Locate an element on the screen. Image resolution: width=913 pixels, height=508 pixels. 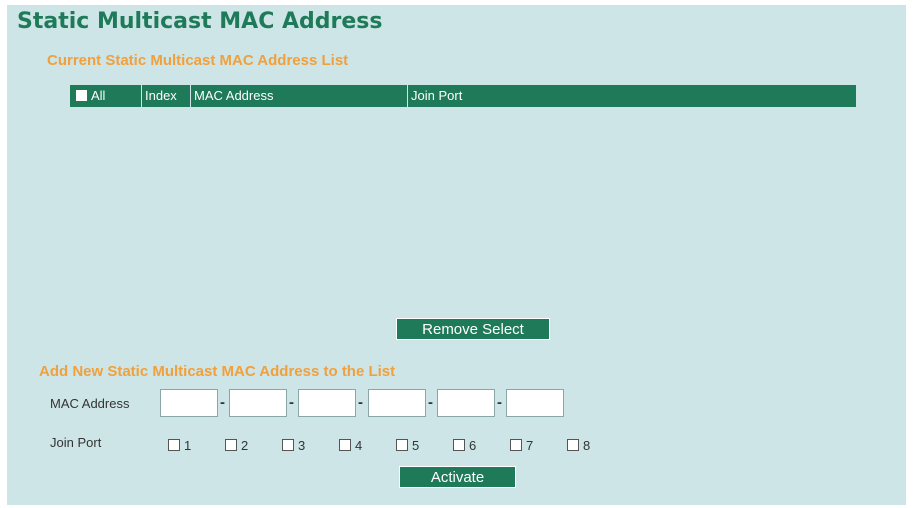
port-4-option: 4 is located at coordinates (350, 445).